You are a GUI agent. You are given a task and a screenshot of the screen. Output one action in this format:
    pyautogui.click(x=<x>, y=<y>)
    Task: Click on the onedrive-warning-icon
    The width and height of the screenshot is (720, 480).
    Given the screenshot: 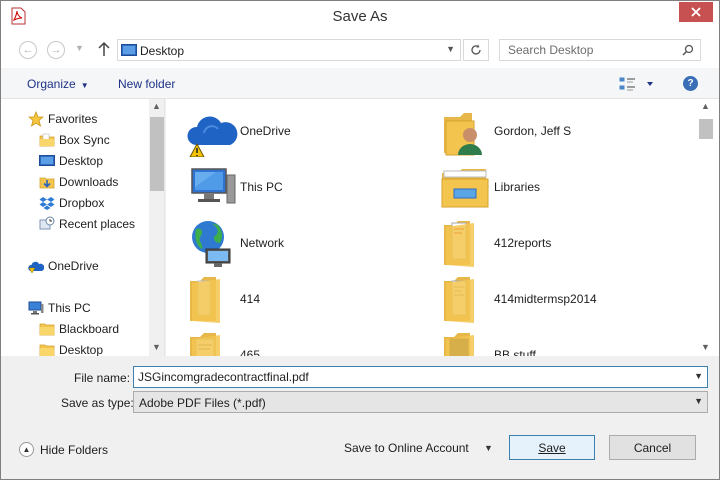 What is the action you would take?
    pyautogui.click(x=212, y=136)
    